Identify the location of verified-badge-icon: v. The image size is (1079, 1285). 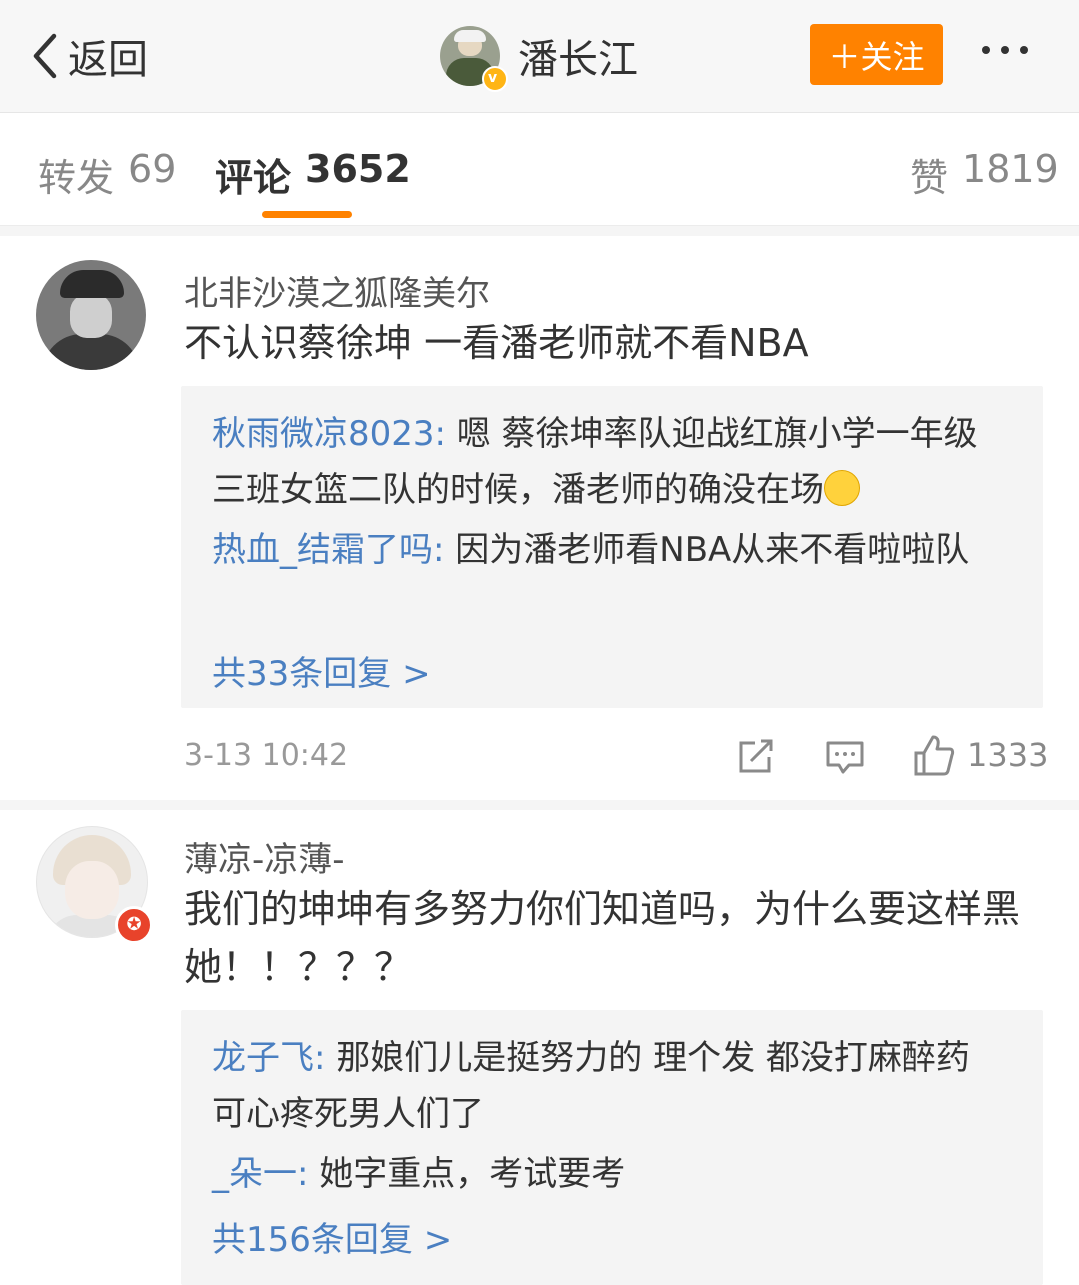
(495, 79).